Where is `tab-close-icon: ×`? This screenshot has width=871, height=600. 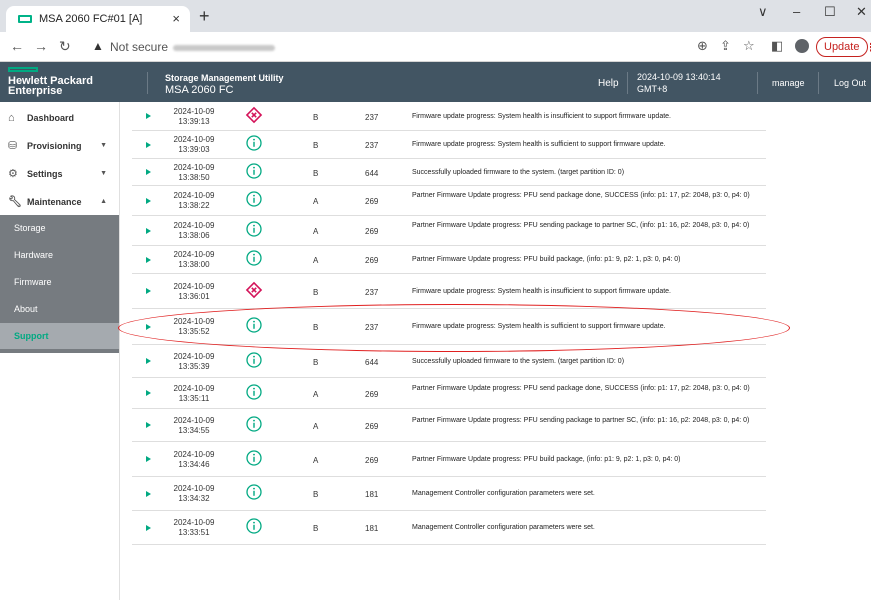 tab-close-icon: × is located at coordinates (176, 18).